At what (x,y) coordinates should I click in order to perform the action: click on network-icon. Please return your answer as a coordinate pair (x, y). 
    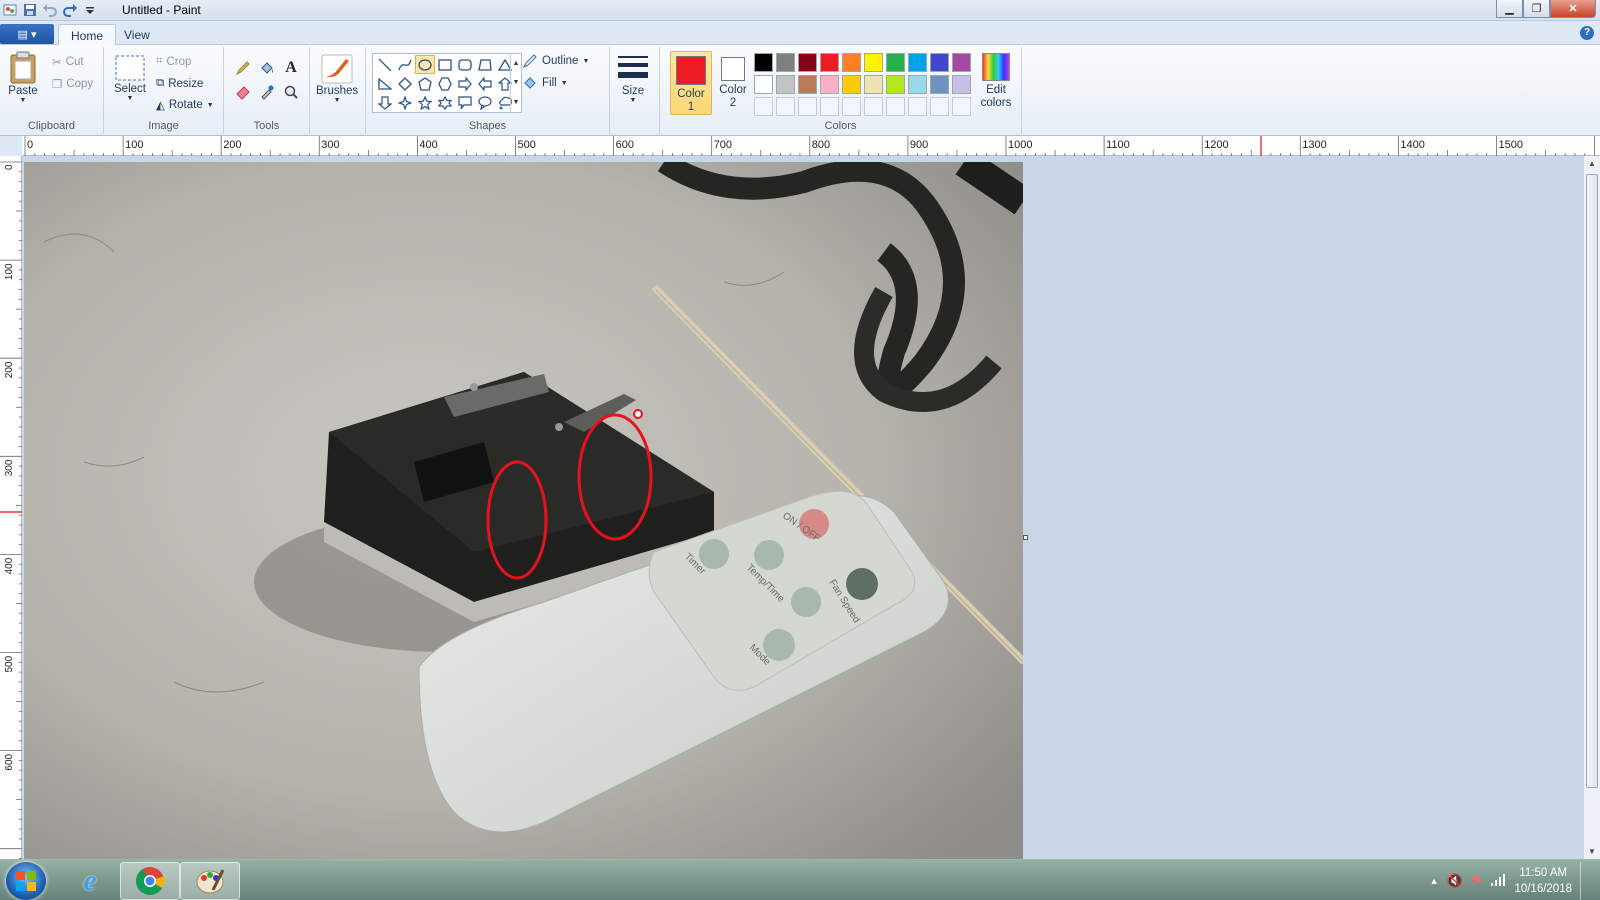
    Looking at the image, I should click on (1498, 881).